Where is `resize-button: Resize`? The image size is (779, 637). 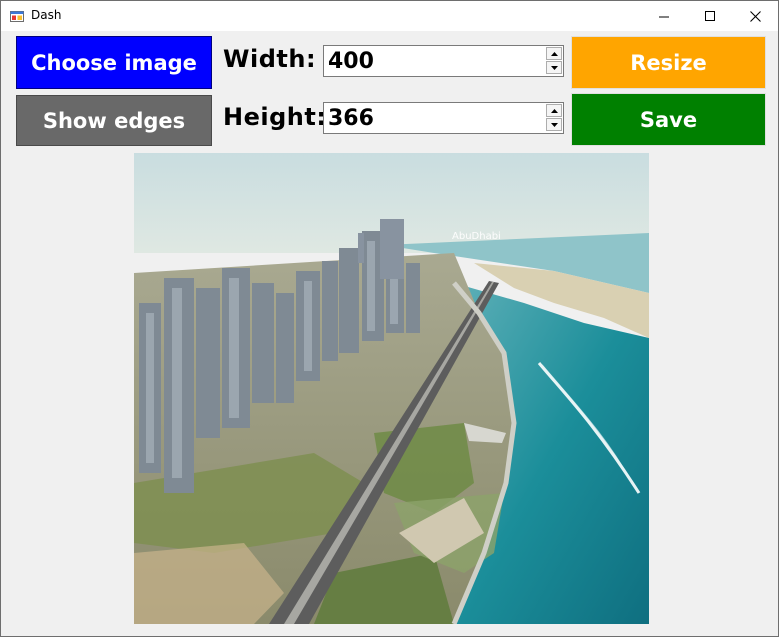 resize-button: Resize is located at coordinates (668, 62).